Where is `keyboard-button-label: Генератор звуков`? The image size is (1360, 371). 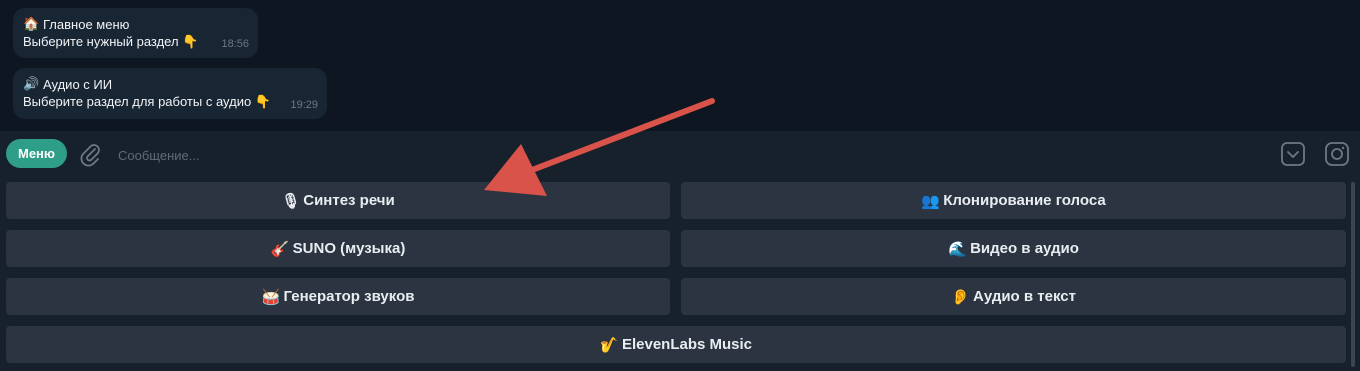 keyboard-button-label: Генератор звуков is located at coordinates (349, 296).